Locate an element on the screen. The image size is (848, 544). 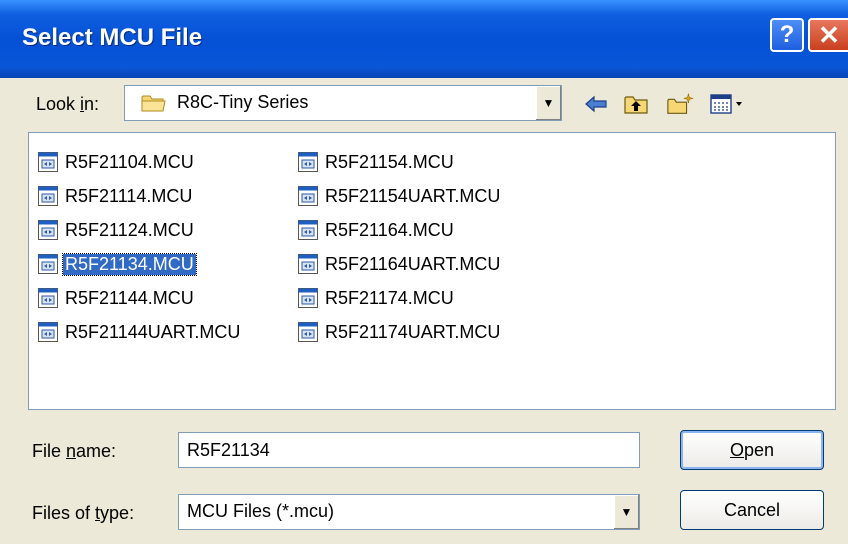
file-list-item: R5F21164UART.MCU is located at coordinates (399, 264).